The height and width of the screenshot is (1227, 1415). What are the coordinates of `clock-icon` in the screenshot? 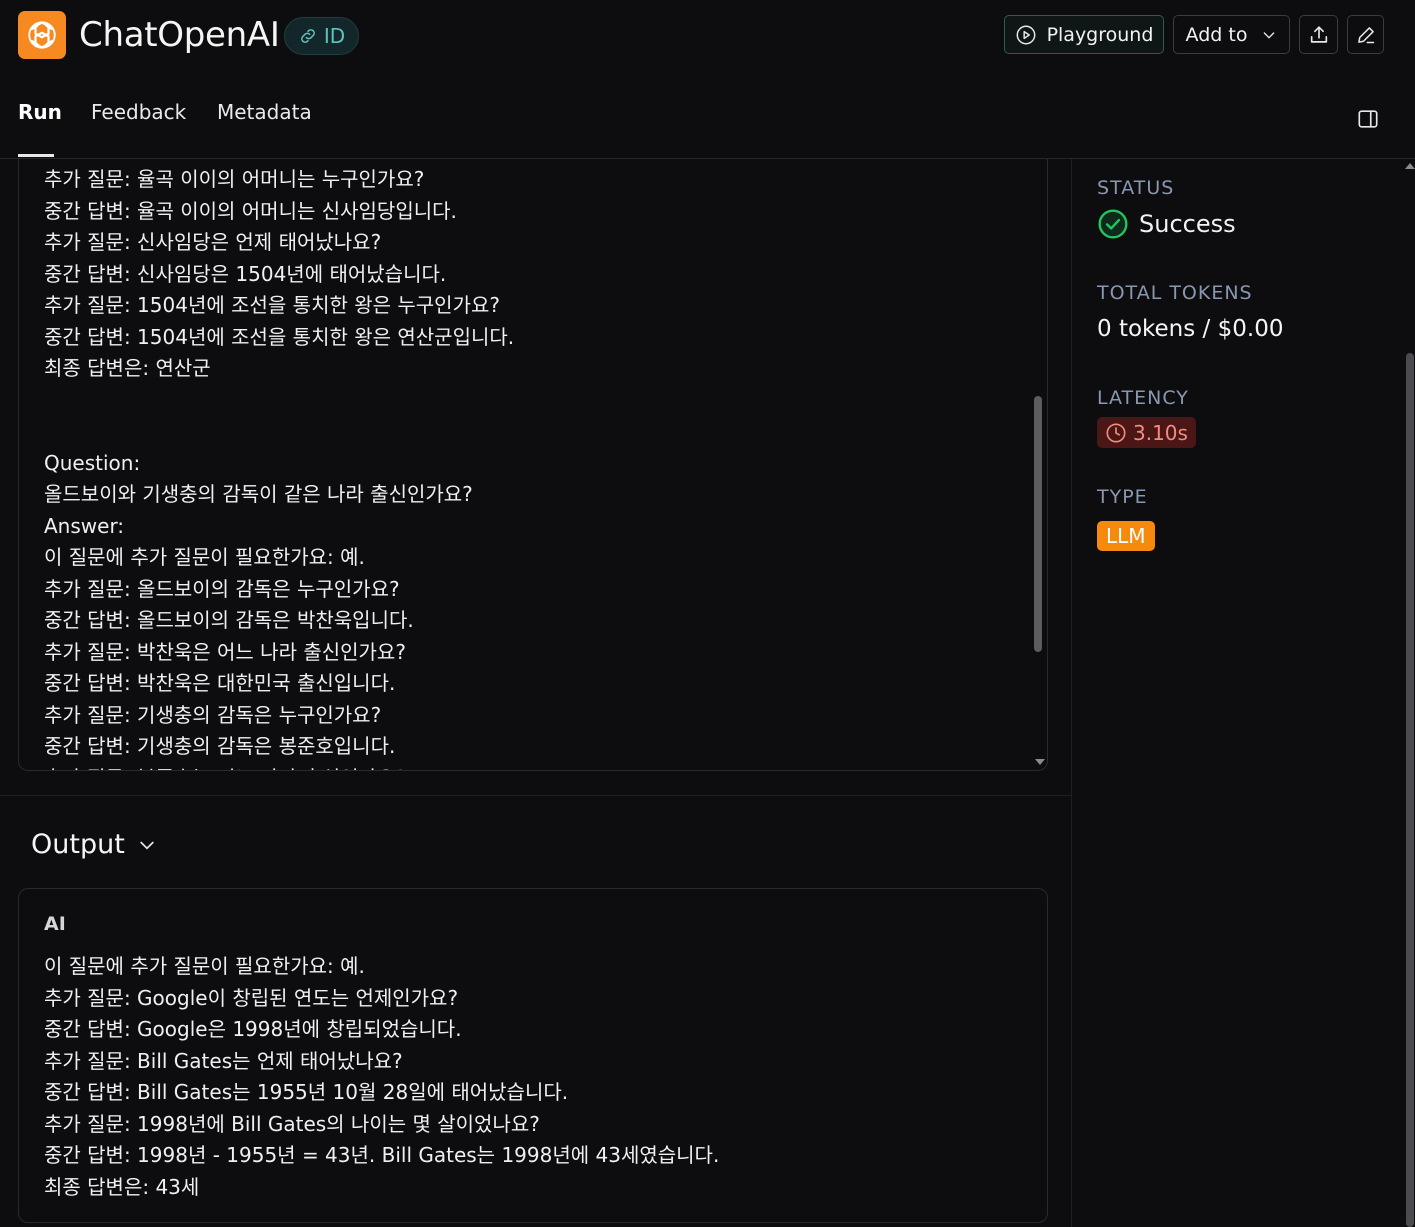 It's located at (1116, 432).